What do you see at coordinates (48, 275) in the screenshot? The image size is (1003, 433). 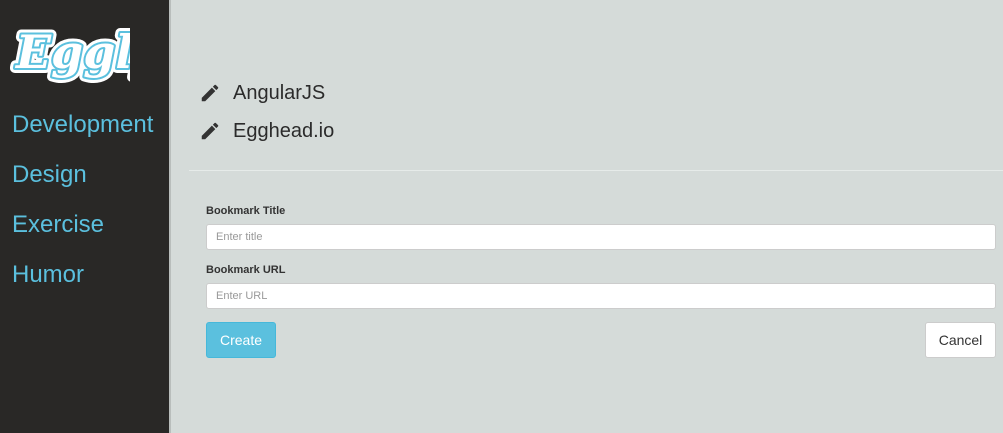 I see `category-humor: Humor` at bounding box center [48, 275].